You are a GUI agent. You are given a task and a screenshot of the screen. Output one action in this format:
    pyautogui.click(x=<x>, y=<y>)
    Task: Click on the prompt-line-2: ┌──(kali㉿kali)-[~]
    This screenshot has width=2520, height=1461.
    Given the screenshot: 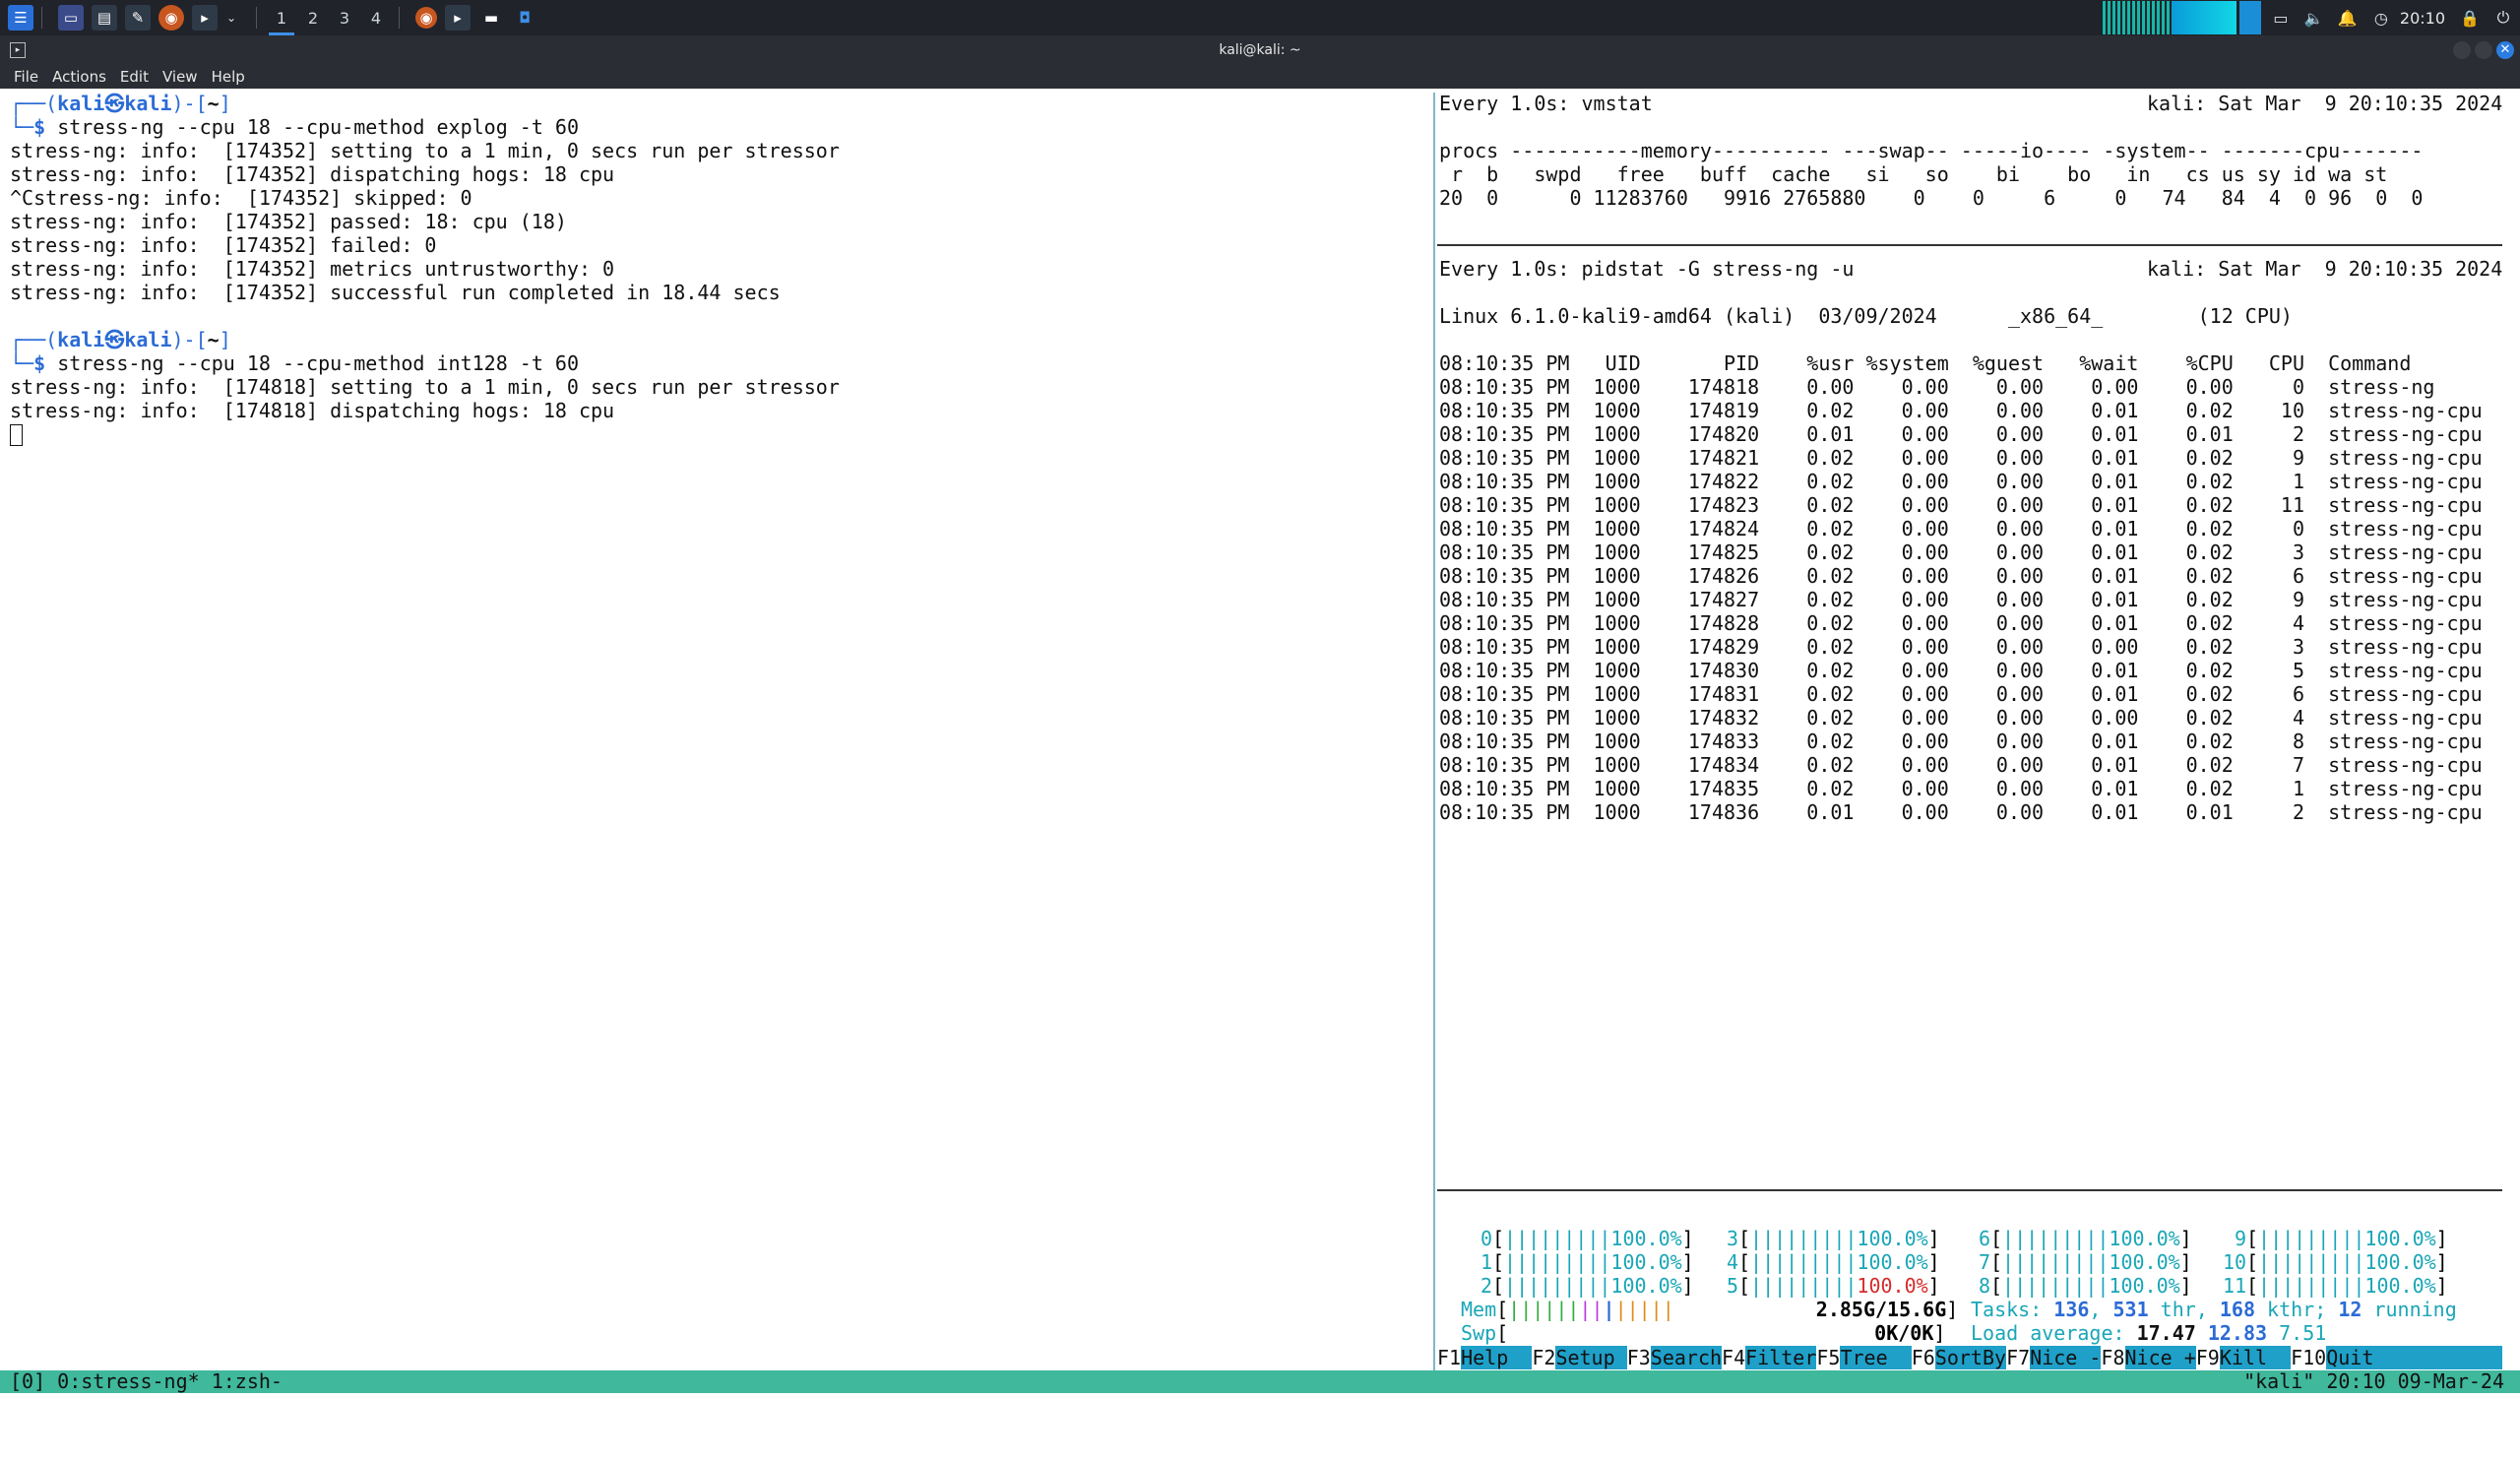 What is the action you would take?
    pyautogui.click(x=120, y=339)
    